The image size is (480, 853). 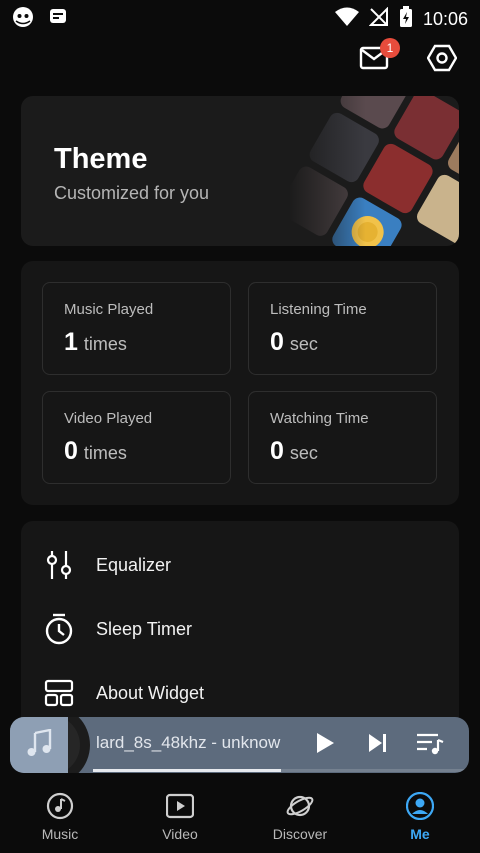 I want to click on nav-music: Music, so click(x=60, y=820).